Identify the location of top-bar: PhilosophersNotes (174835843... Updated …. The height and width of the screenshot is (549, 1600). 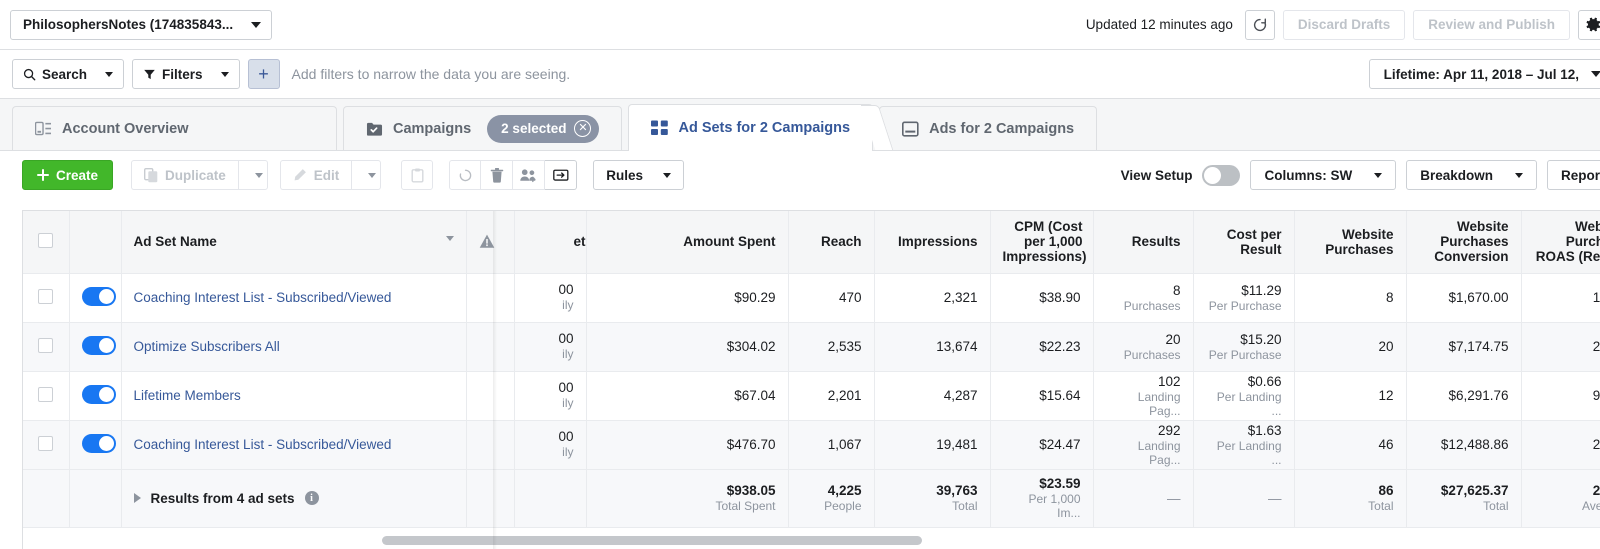
(800, 25).